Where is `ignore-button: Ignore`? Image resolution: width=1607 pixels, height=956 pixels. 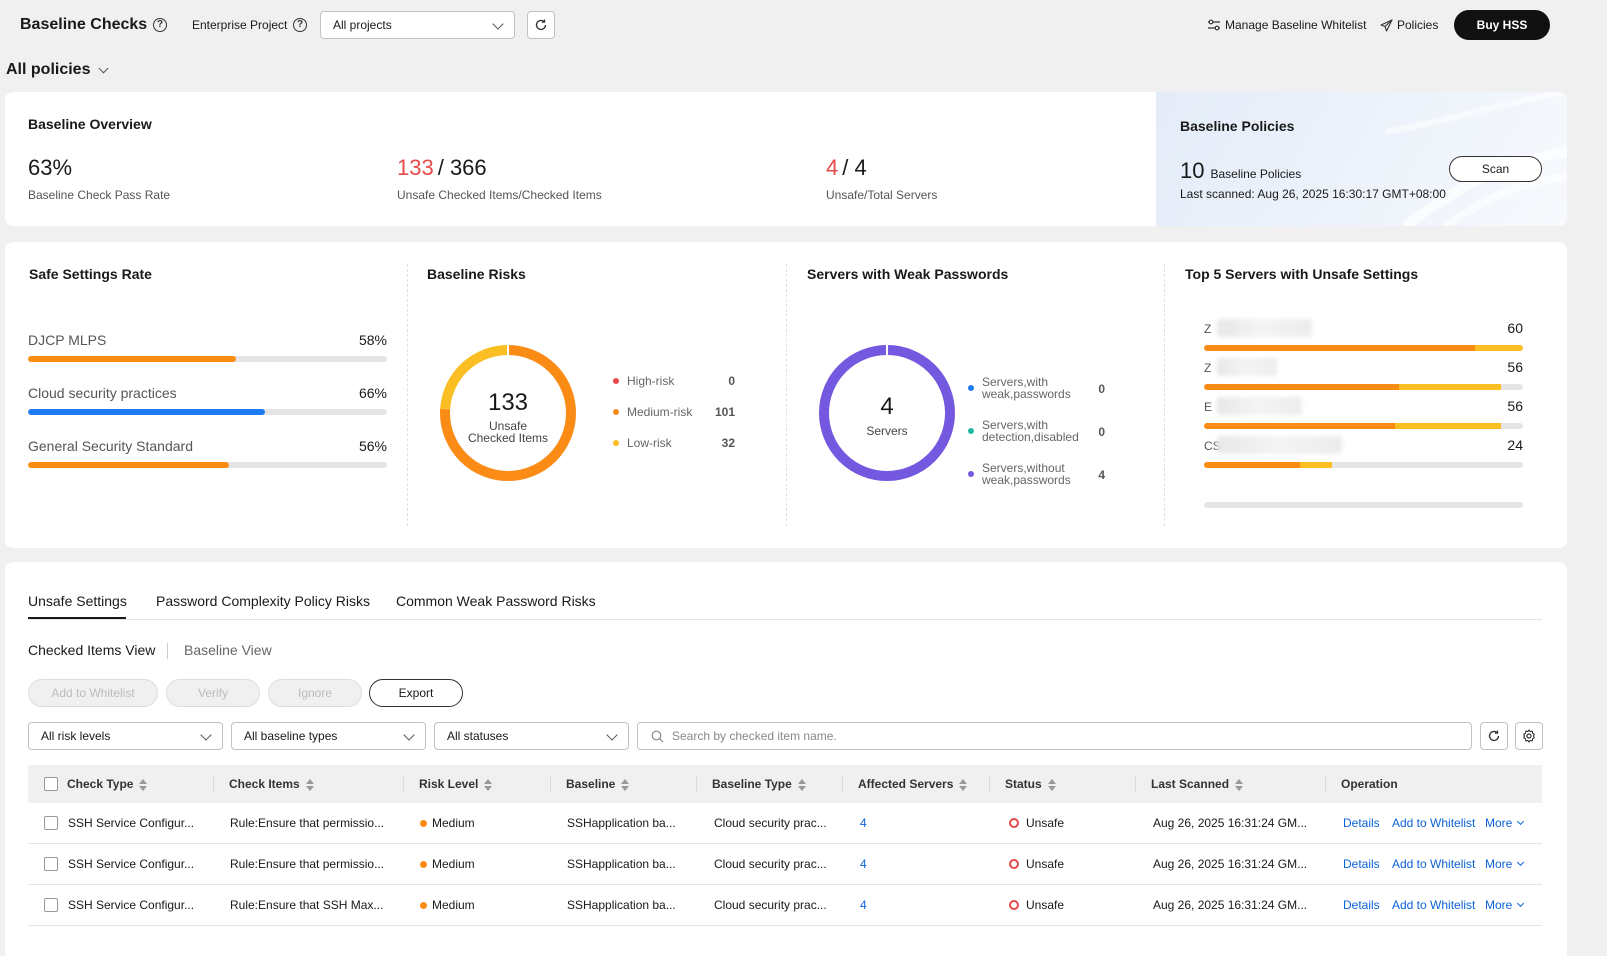
ignore-button: Ignore is located at coordinates (315, 693).